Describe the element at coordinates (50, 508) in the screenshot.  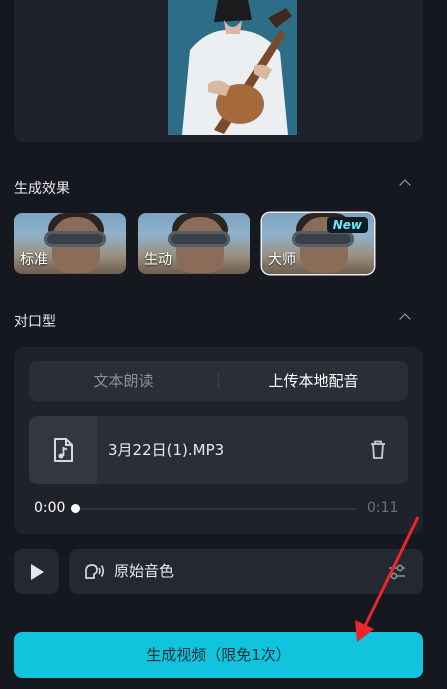
I see `audio-current-time: 0:00` at that location.